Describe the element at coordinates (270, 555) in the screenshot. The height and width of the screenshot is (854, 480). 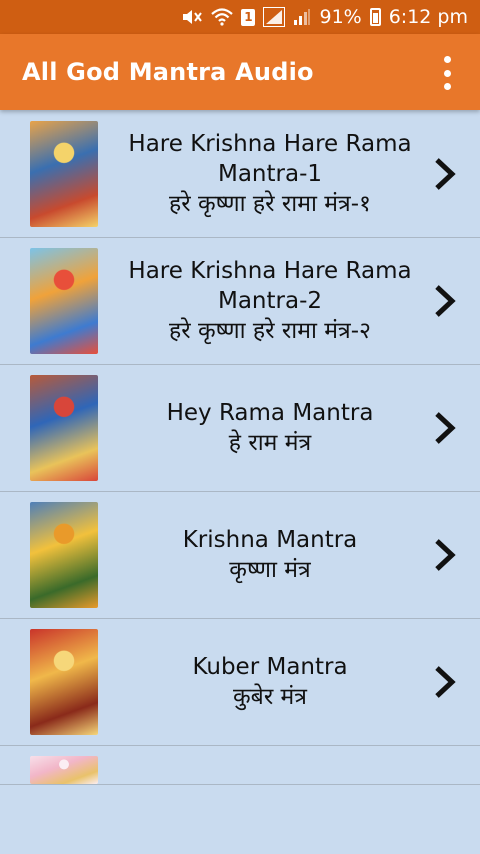
I see `list-item-text: Krishna Mantra कृष्णा मंत्र` at that location.